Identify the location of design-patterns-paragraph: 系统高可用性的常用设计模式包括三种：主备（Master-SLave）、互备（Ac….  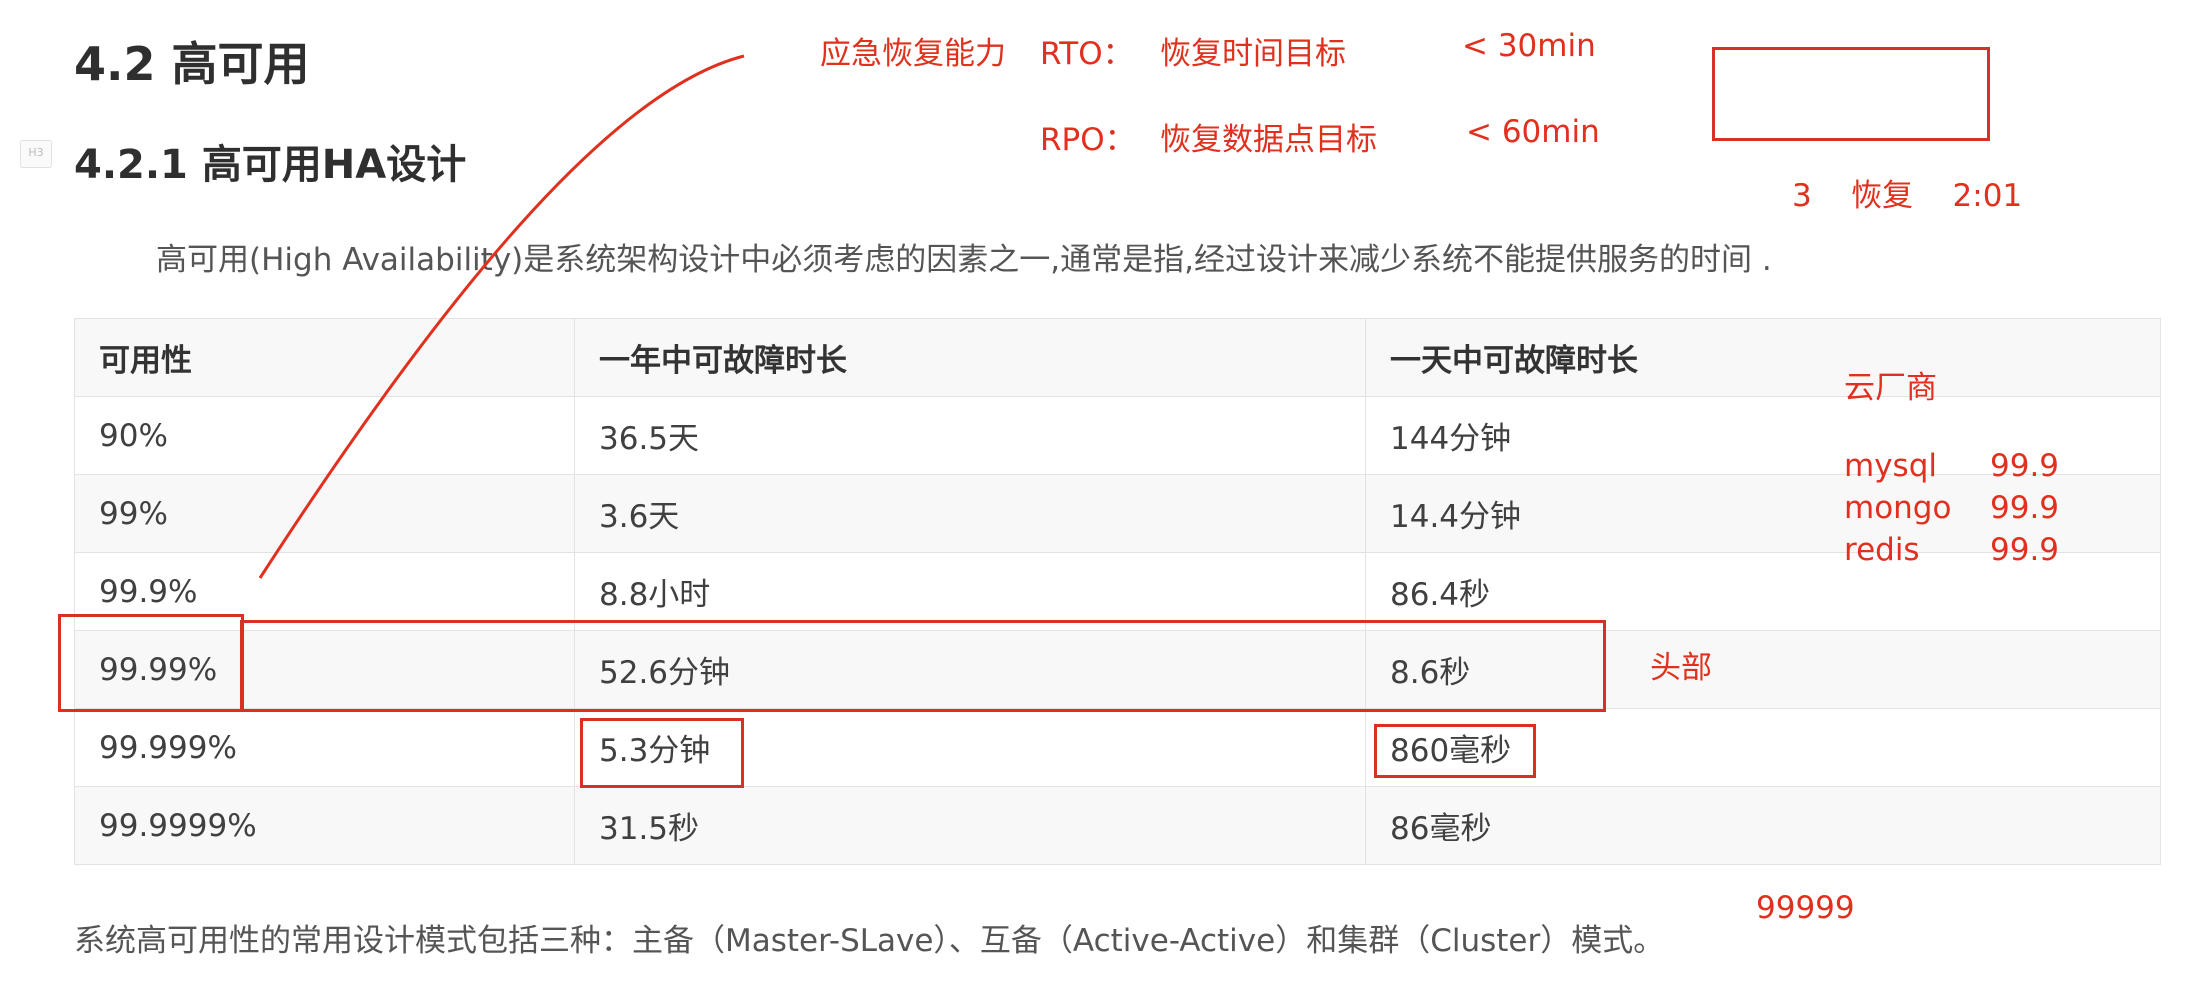
(869, 941).